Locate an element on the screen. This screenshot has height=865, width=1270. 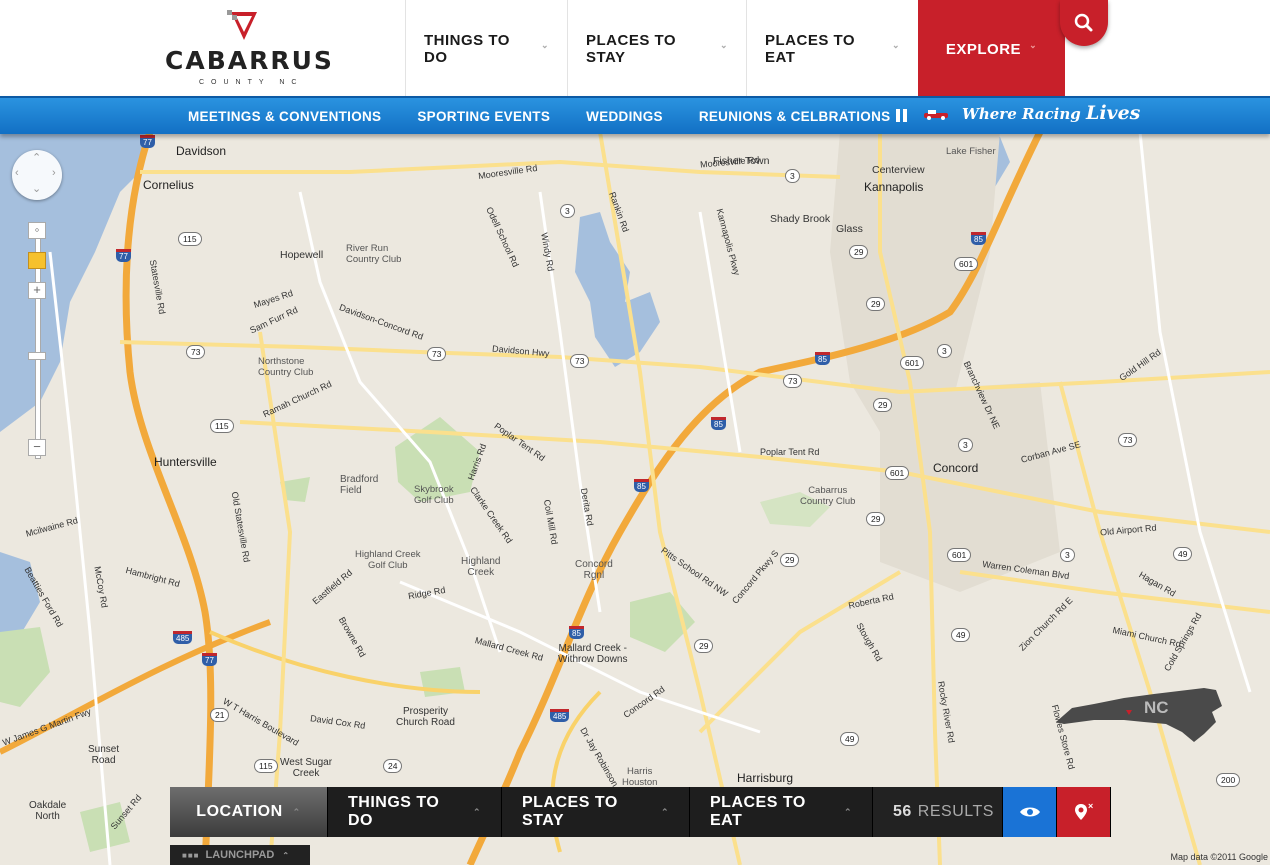
place-label: Bradford Field is located at coordinates (359, 485).